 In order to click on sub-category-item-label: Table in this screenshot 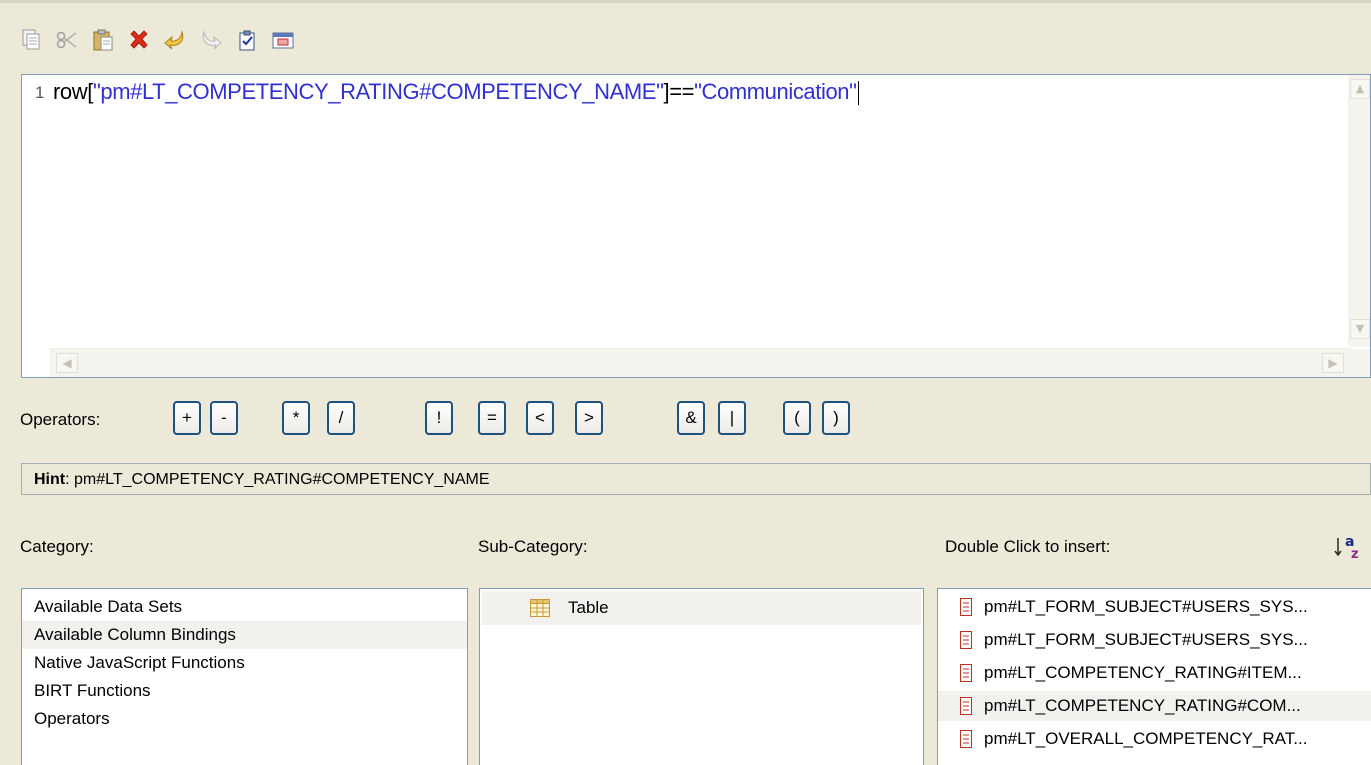, I will do `click(588, 607)`.